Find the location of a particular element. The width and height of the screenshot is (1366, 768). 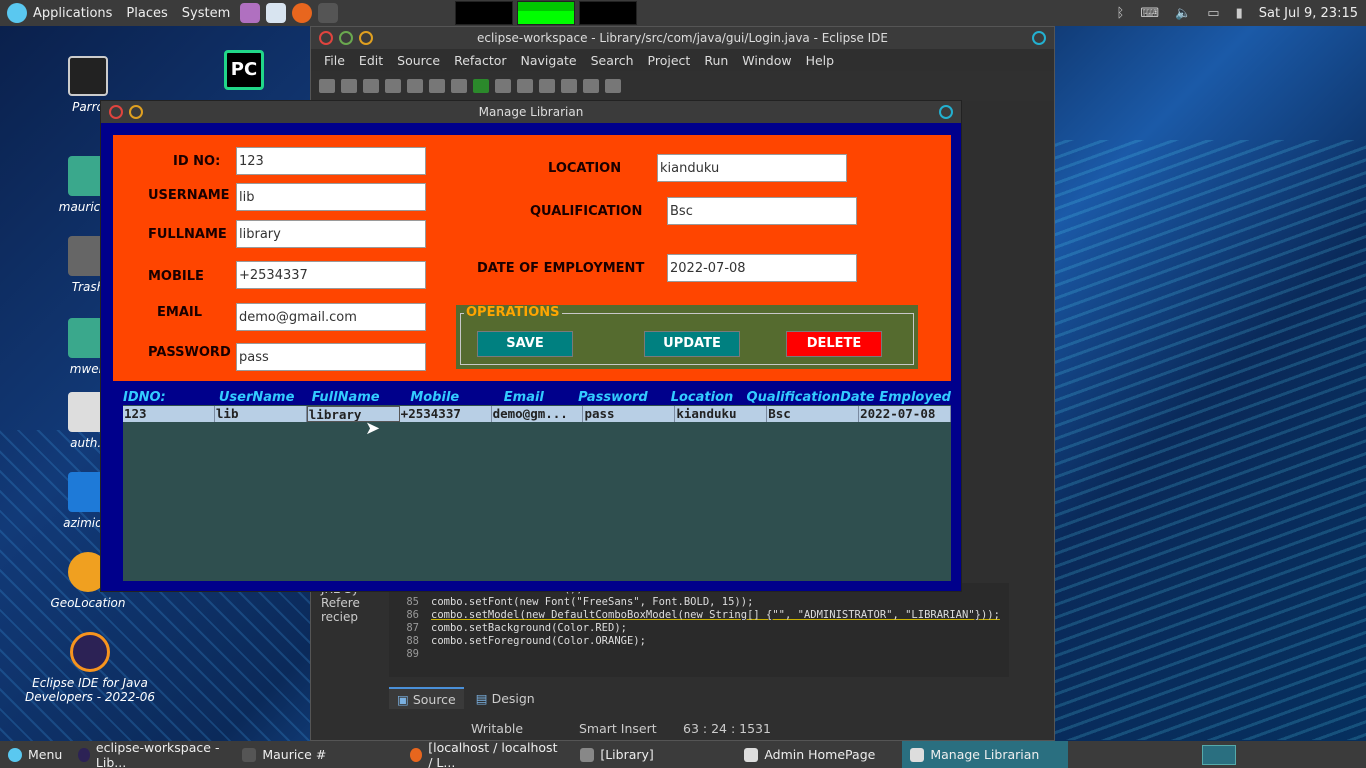

column-header-location: Location is located at coordinates (701, 398).